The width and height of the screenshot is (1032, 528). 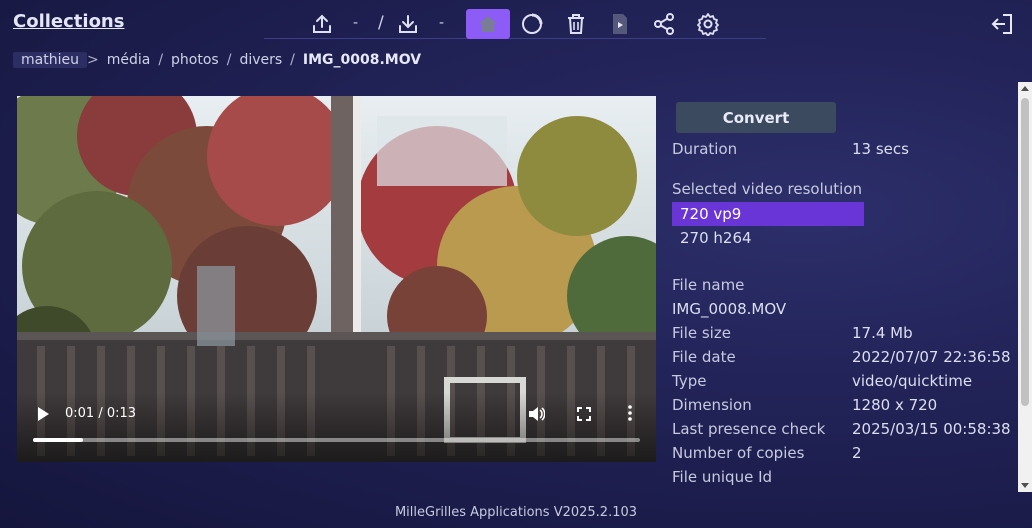 I want to click on unique-id-label: File unique Id, so click(x=722, y=477).